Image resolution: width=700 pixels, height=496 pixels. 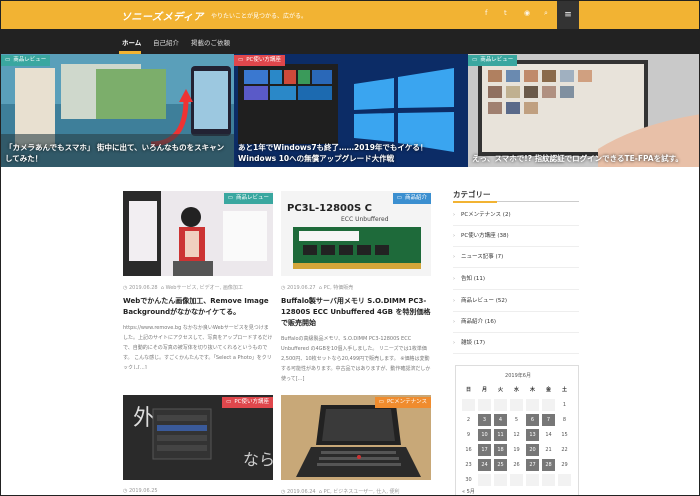 I want to click on calendar-day: 1, so click(x=564, y=405).